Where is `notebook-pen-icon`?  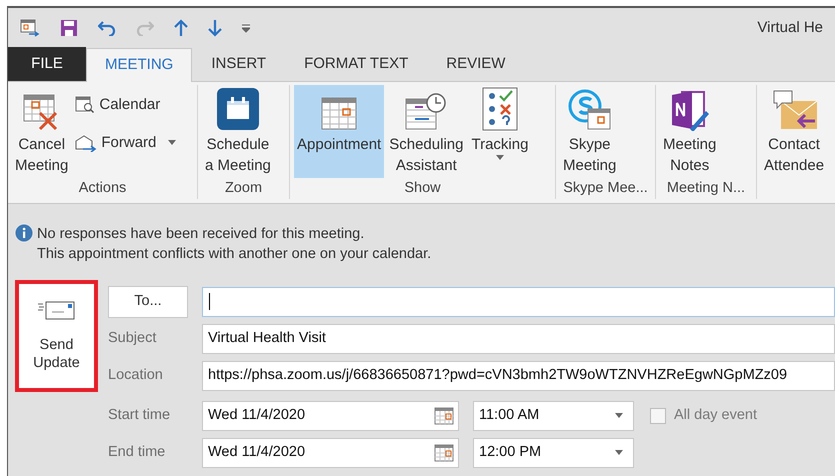 notebook-pen-icon is located at coordinates (690, 110).